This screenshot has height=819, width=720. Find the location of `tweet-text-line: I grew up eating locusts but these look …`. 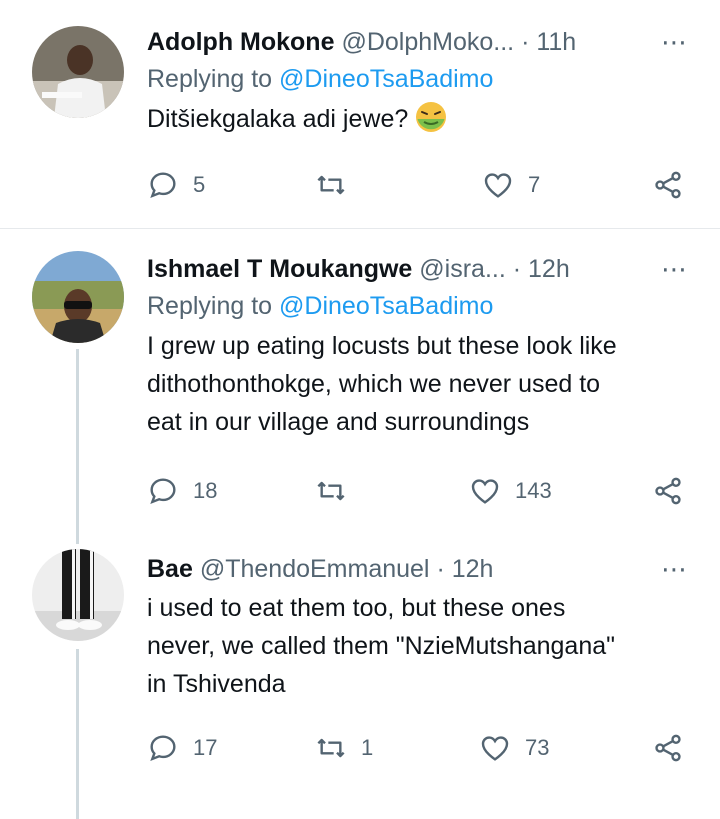

tweet-text-line: I grew up eating locusts but these look … is located at coordinates (382, 346).